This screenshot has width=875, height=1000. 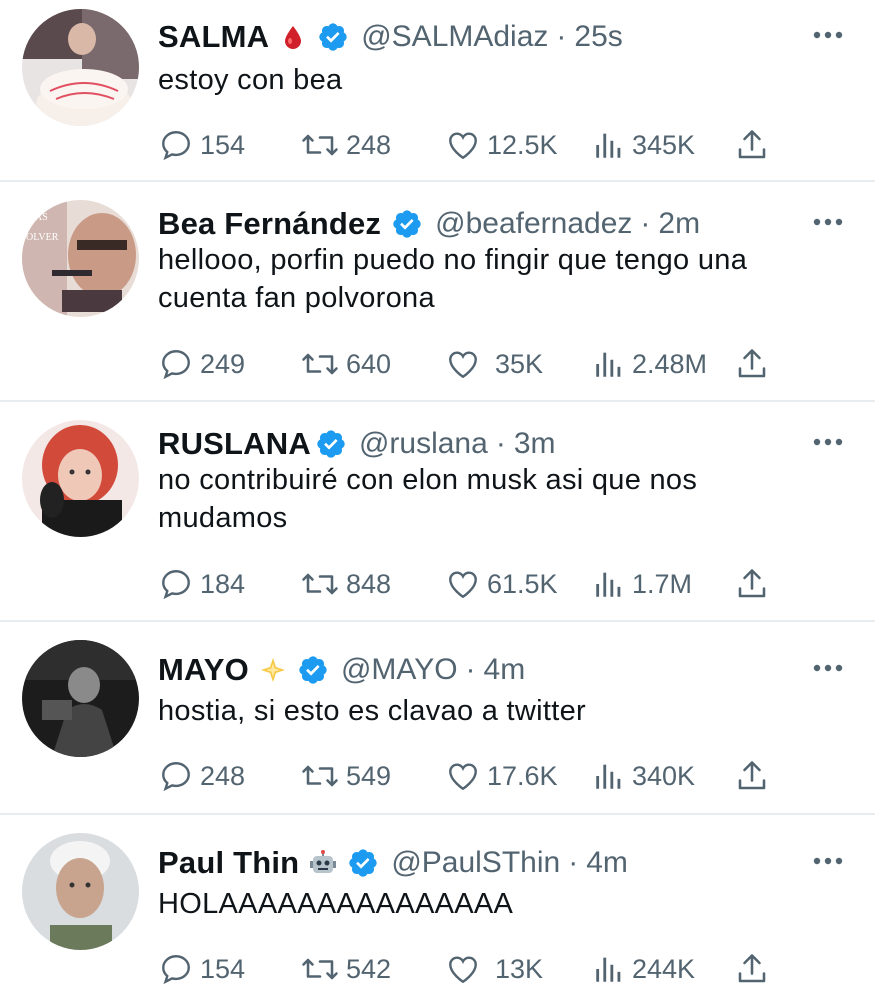 What do you see at coordinates (662, 583) in the screenshot?
I see `view-count: 1.7M` at bounding box center [662, 583].